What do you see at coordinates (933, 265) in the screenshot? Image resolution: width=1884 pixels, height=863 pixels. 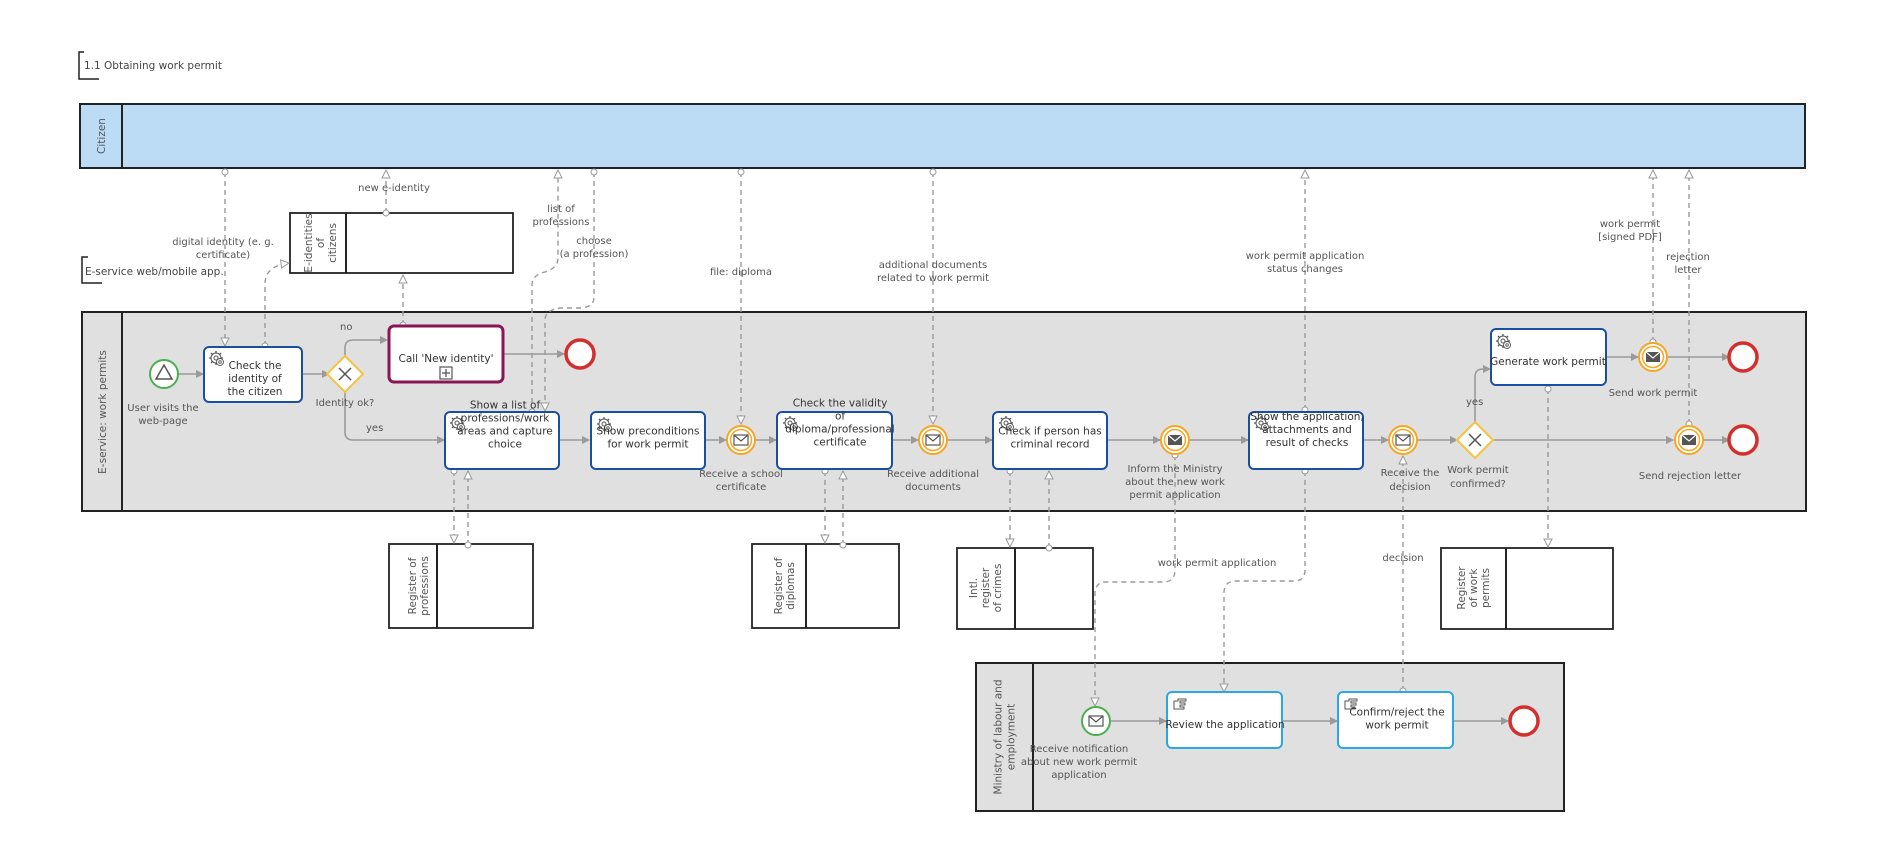 I see `label-additional-docs-line: additional documents` at bounding box center [933, 265].